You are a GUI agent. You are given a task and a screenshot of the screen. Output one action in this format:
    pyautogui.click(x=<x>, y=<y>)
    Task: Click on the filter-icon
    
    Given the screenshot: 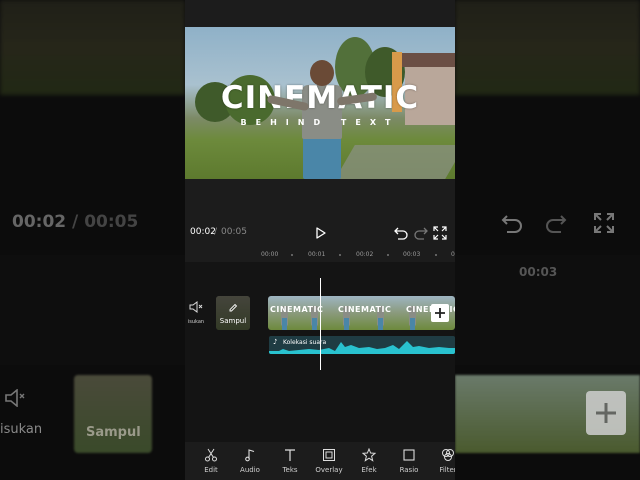 What is the action you would take?
    pyautogui.click(x=448, y=455)
    